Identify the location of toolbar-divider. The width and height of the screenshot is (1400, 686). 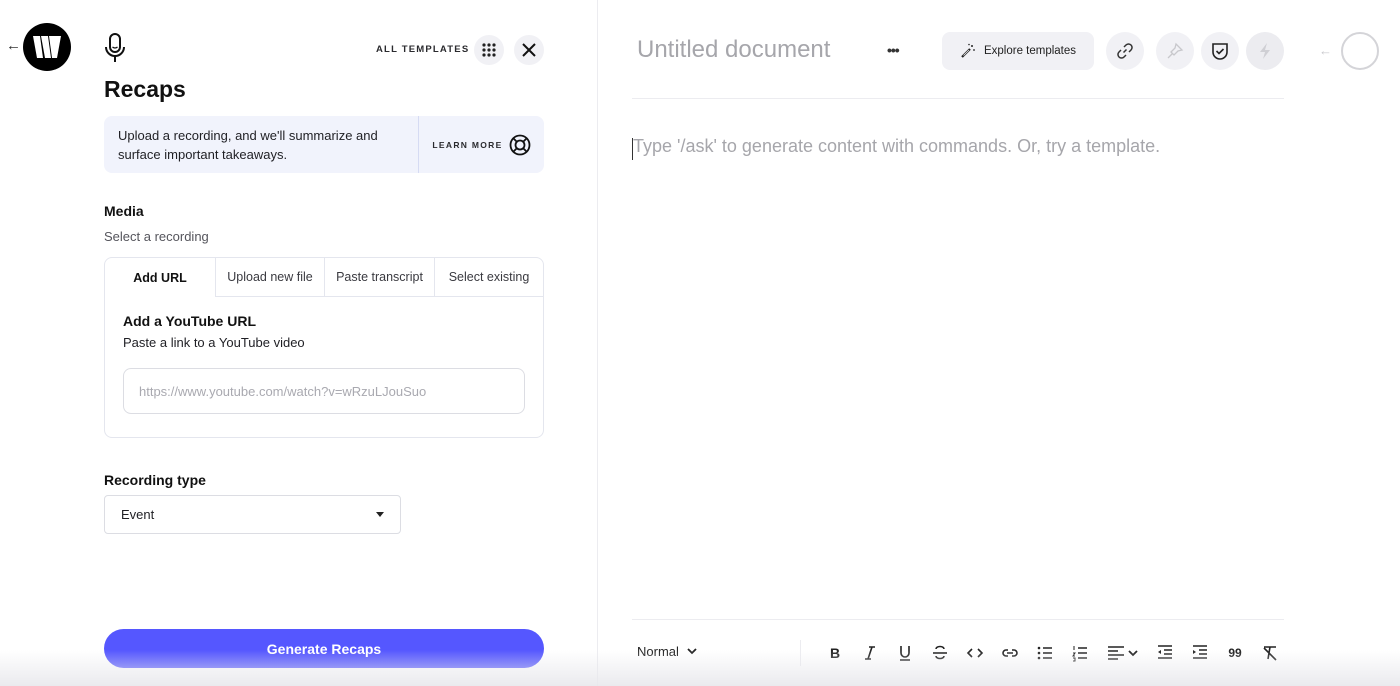
(958, 619).